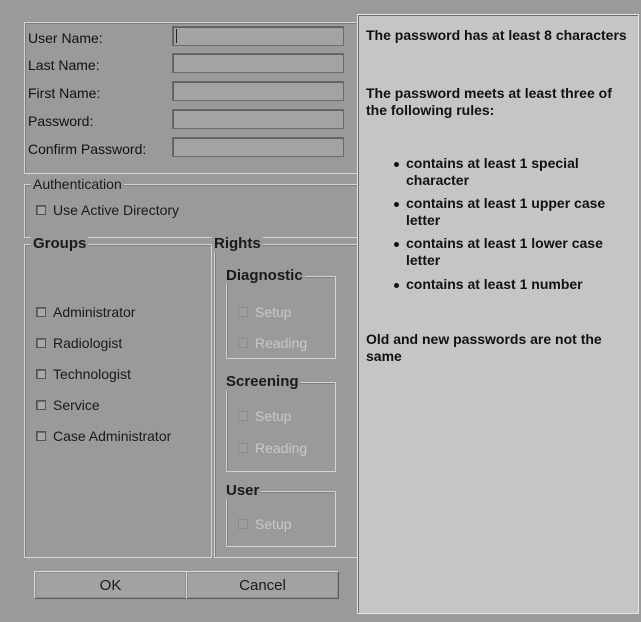 This screenshot has width=641, height=622. Describe the element at coordinates (494, 284) in the screenshot. I see `rule-text: contains at least 1 number` at that location.